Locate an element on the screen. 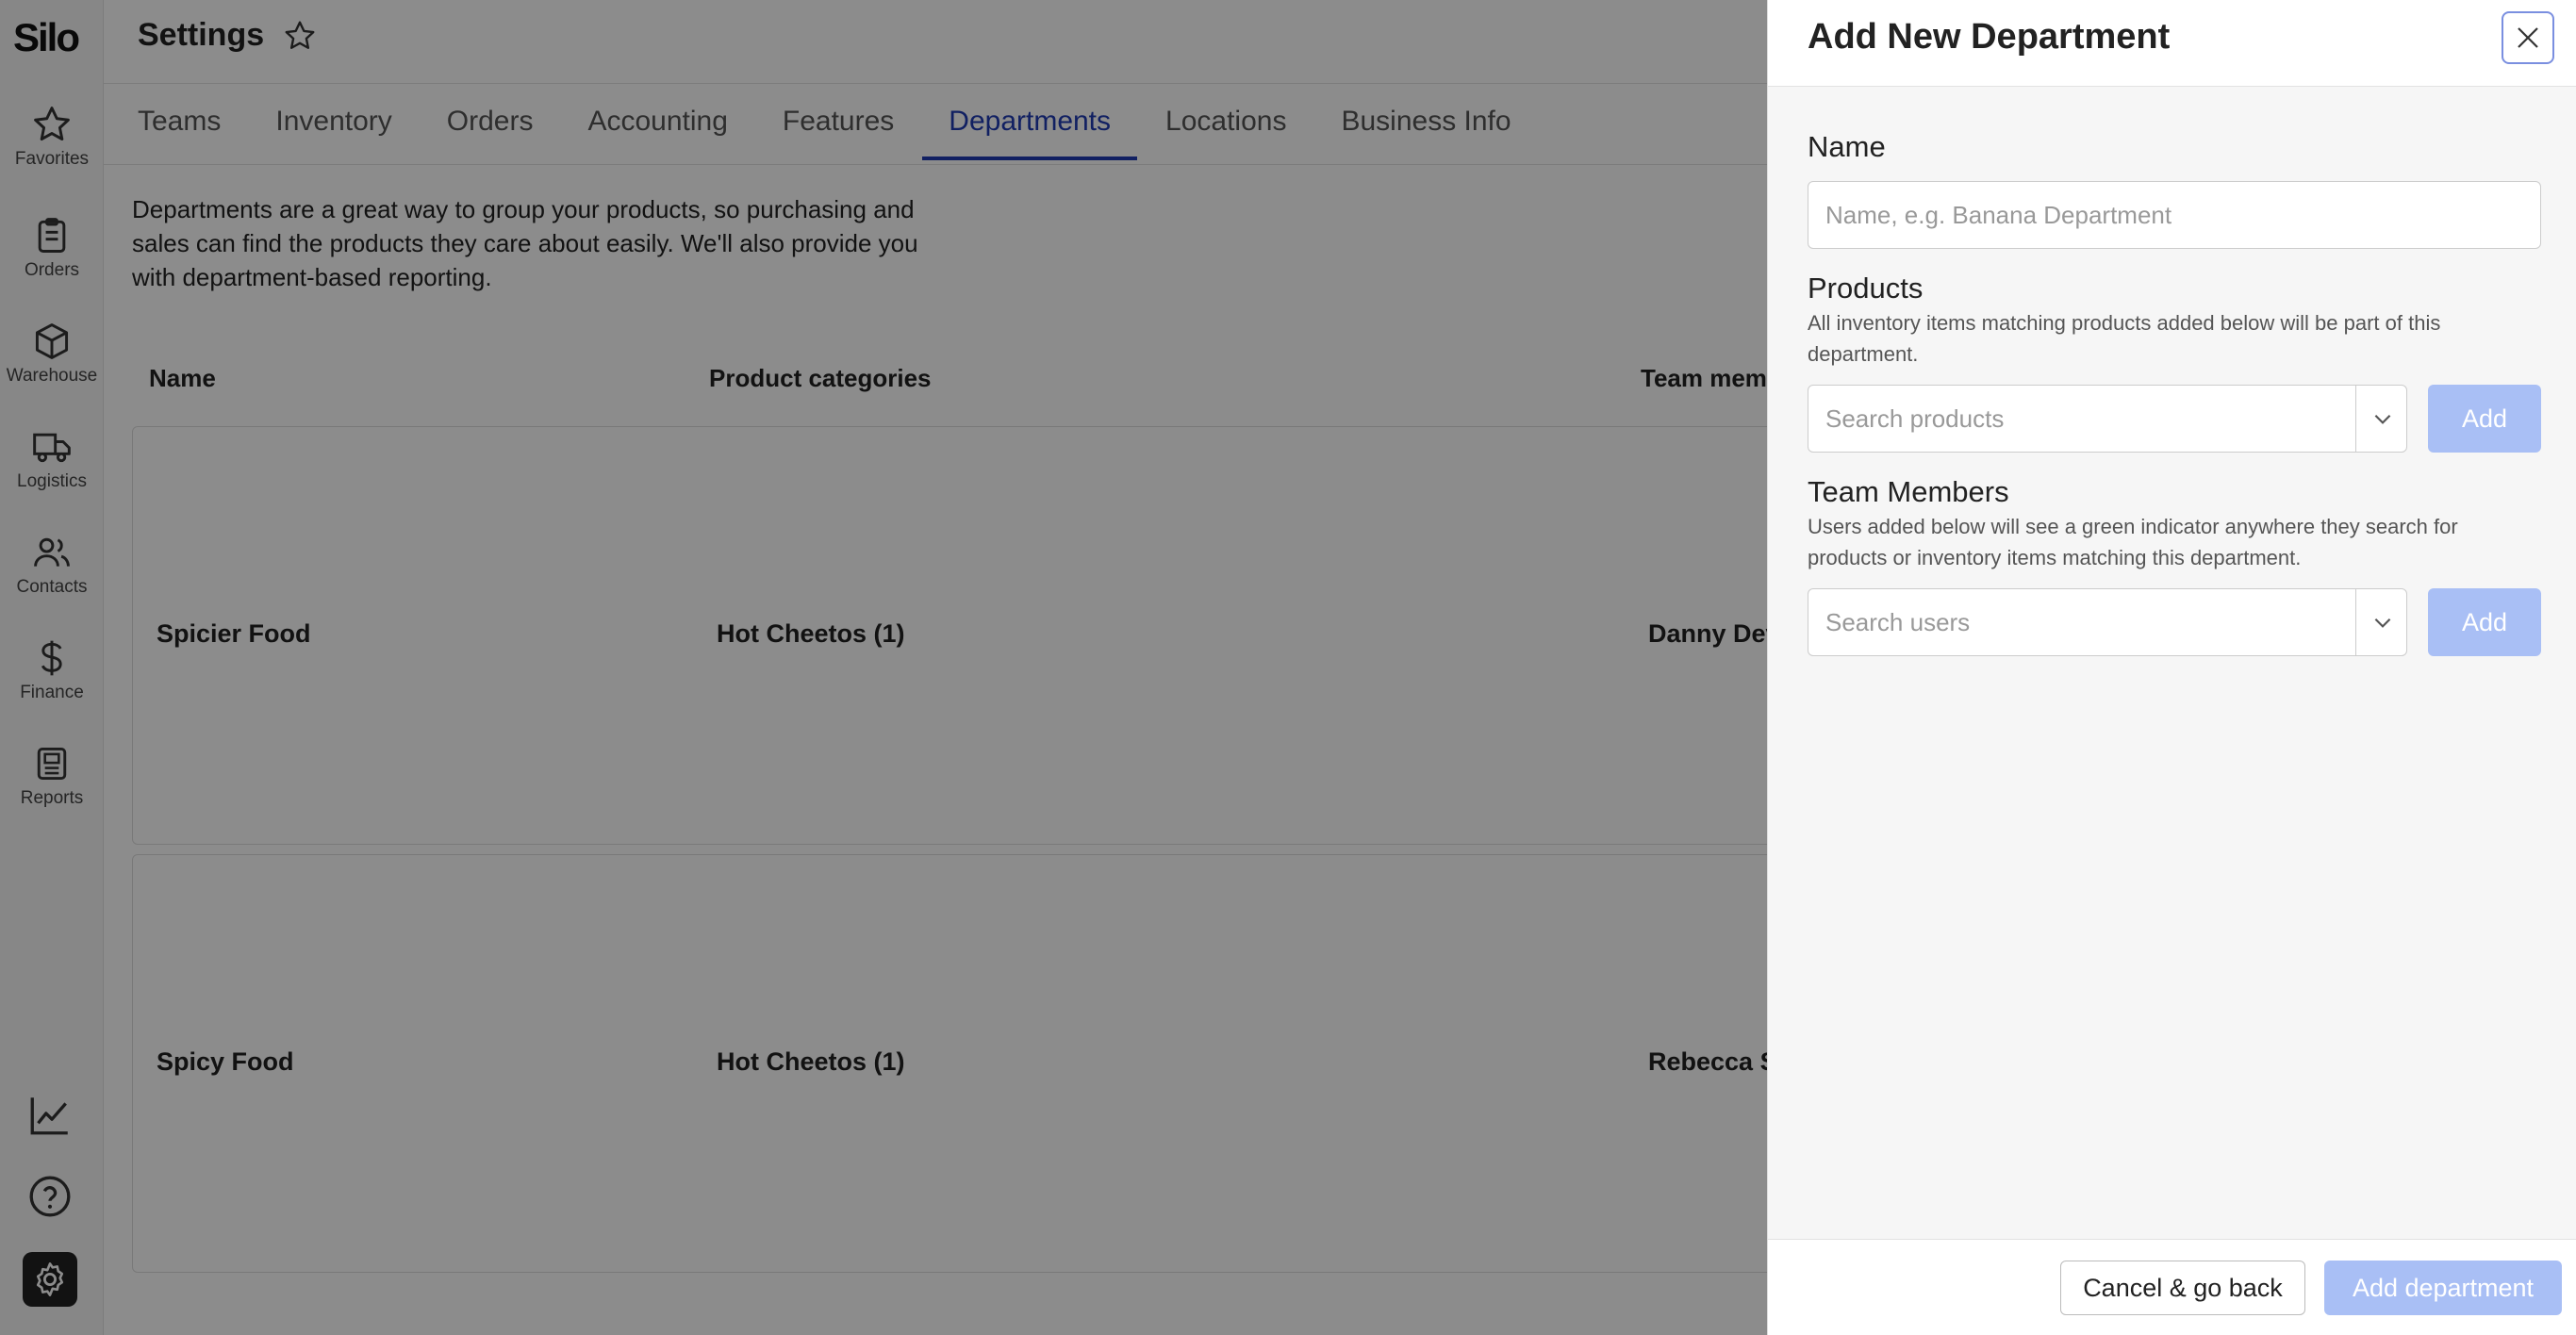 Image resolution: width=2576 pixels, height=1335 pixels. product-search-input is located at coordinates (2081, 419).